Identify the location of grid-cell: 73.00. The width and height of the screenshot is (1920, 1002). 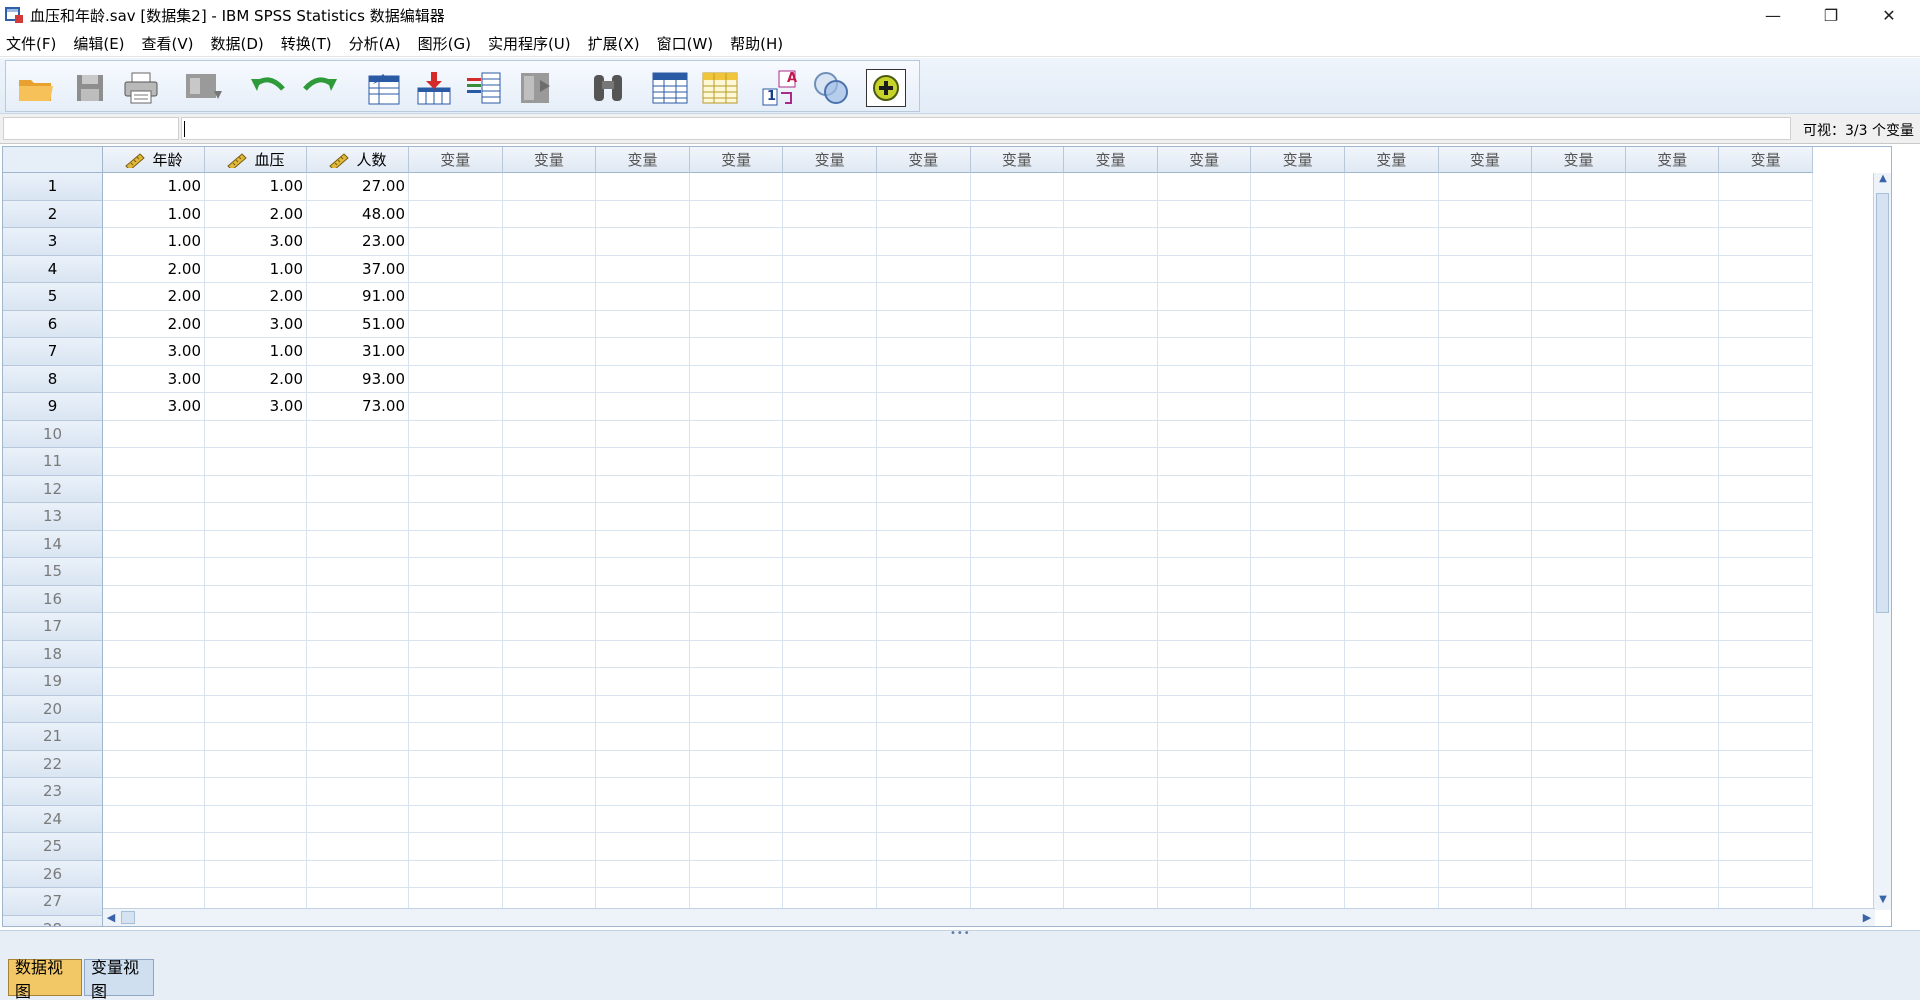
(358, 407).